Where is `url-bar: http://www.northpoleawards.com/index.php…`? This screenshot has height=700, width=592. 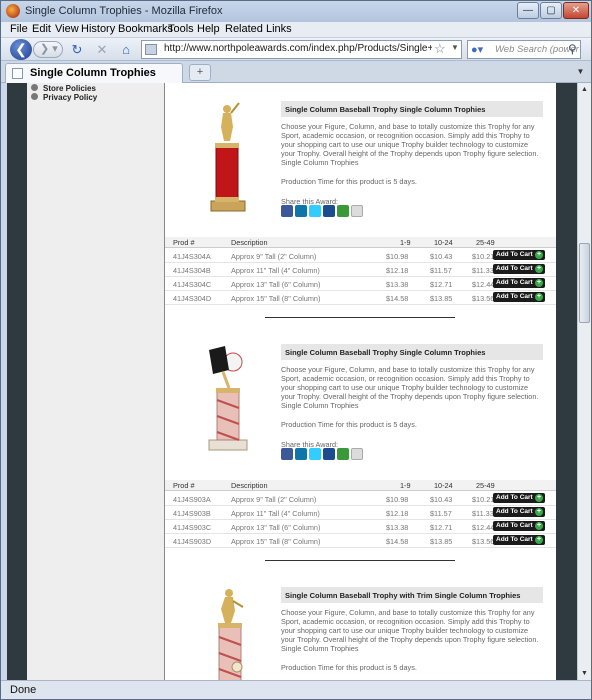
url-bar: http://www.northpoleawards.com/index.php… is located at coordinates (301, 49).